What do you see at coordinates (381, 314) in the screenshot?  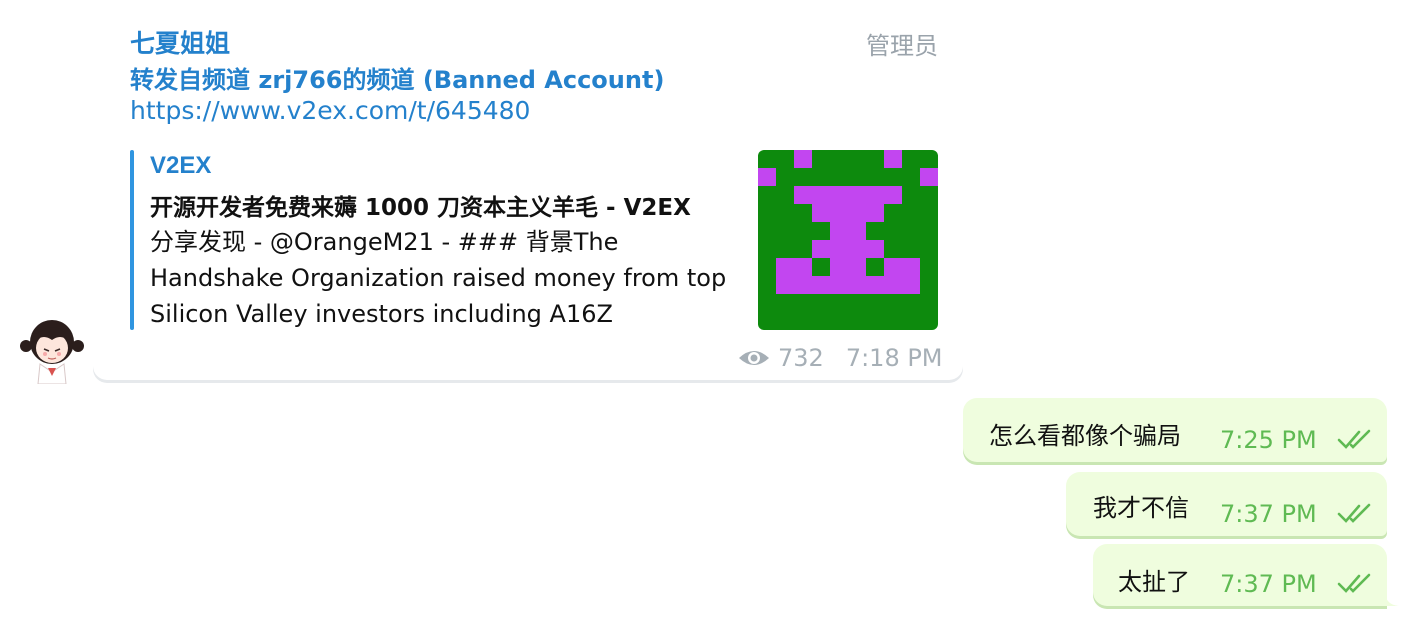 I see `link-preview-description-line: Silicon Valley investors including A16Z` at bounding box center [381, 314].